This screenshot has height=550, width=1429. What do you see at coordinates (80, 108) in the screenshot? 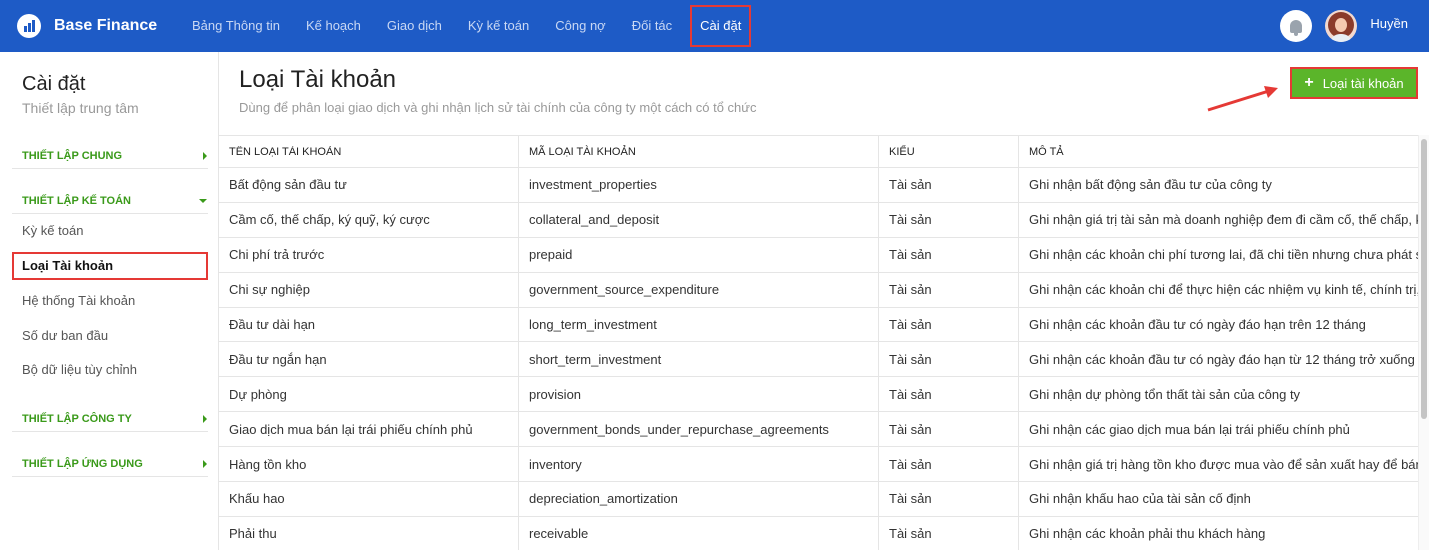
I see `sidebar-subtitle: Thiết lập trung tâm` at bounding box center [80, 108].